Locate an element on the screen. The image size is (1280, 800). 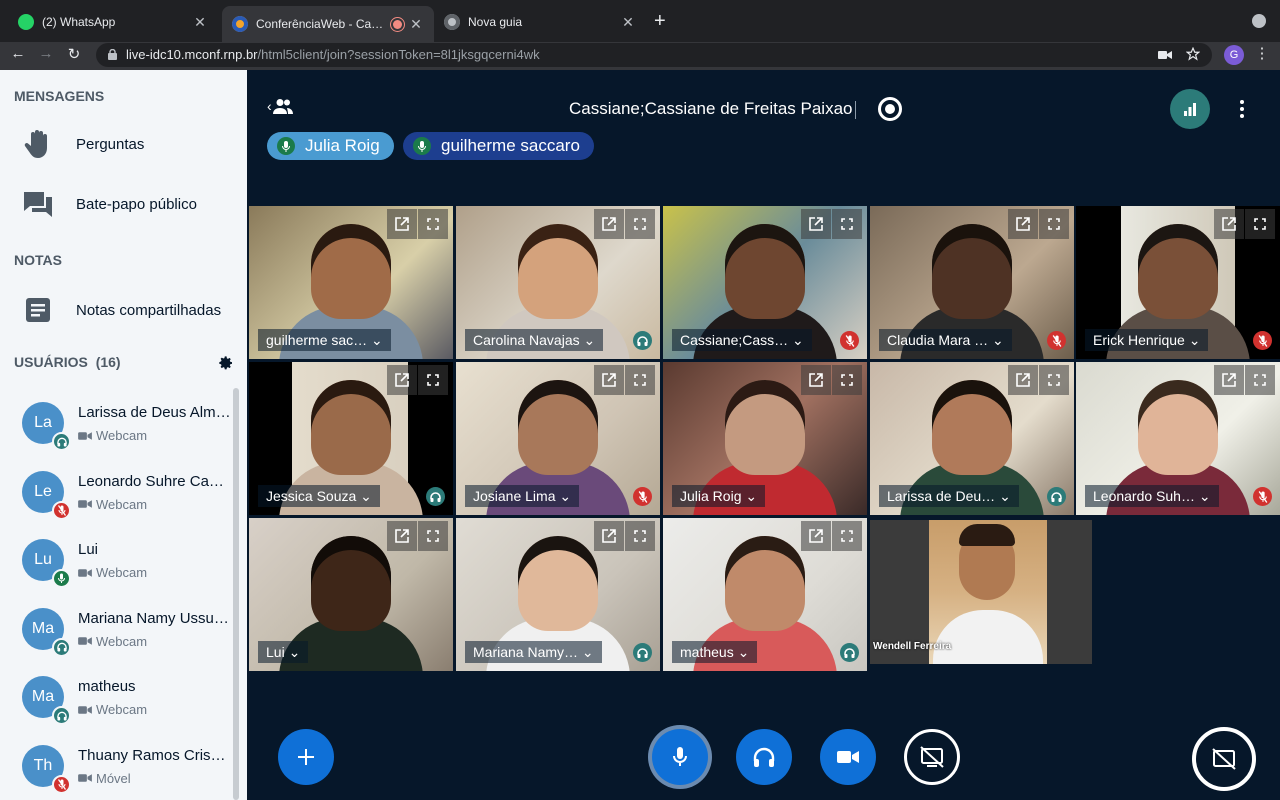
video-tile: Leonardo Suh… ⌄ is located at coordinates (1178, 438).